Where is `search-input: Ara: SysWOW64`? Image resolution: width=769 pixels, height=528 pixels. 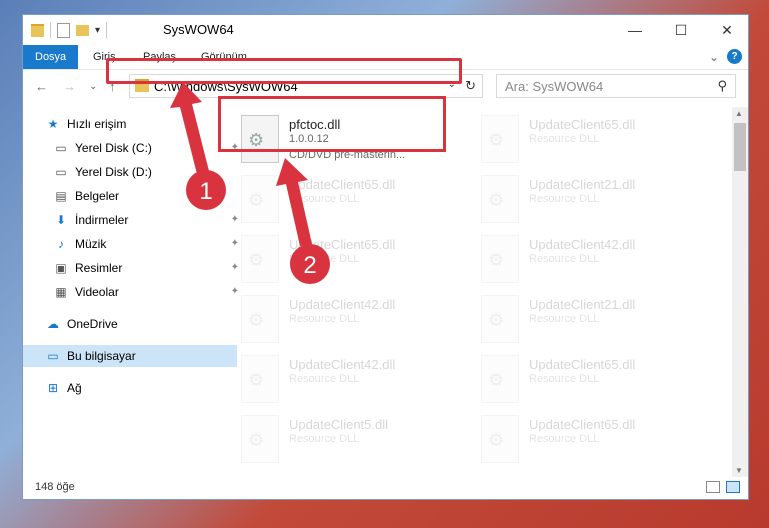
search-input: Ara: SysWOW64 is located at coordinates (554, 86).